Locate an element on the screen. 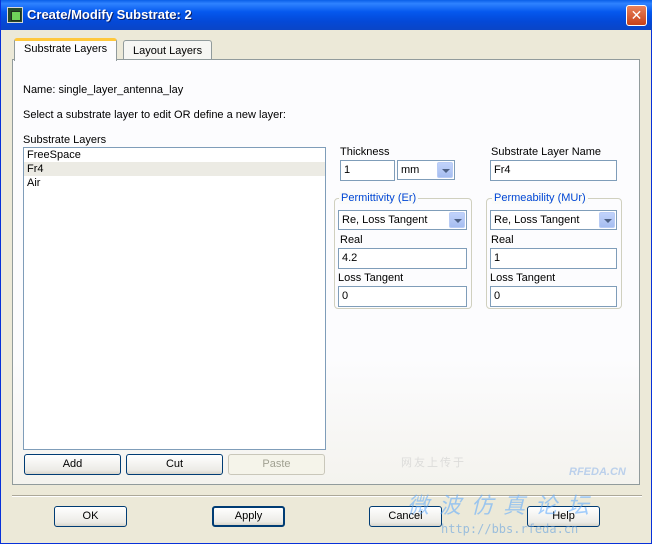  permittivity-mode-value: Re, Loss Tangent is located at coordinates (385, 220).